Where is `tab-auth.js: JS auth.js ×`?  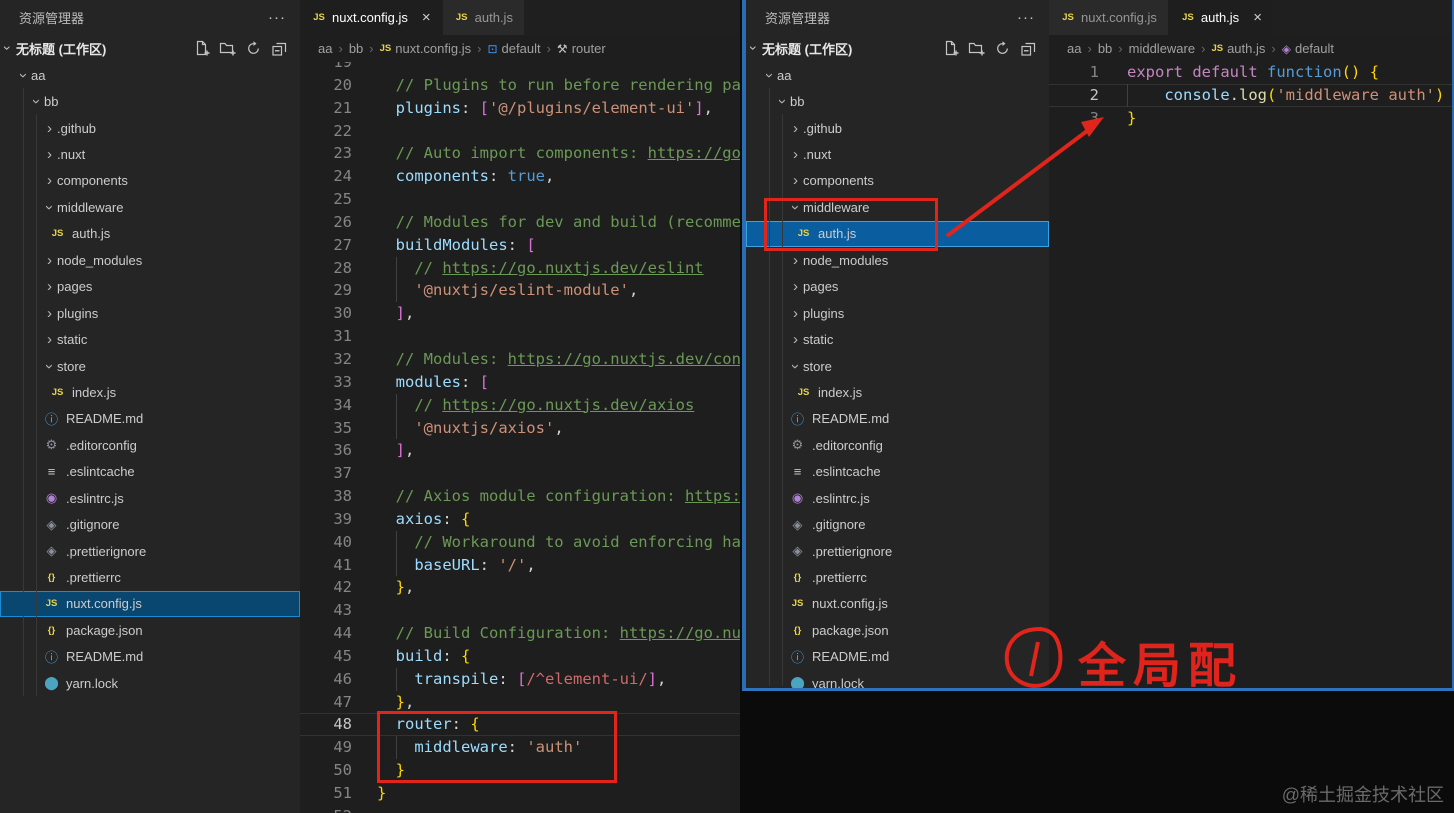 tab-auth.js: JS auth.js × is located at coordinates (1220, 17).